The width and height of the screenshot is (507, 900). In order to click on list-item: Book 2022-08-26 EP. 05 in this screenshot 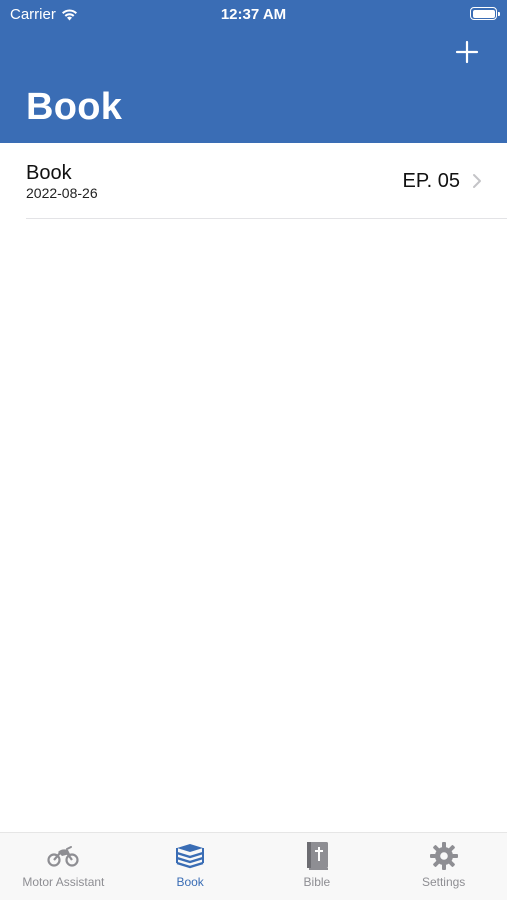, I will do `click(266, 181)`.